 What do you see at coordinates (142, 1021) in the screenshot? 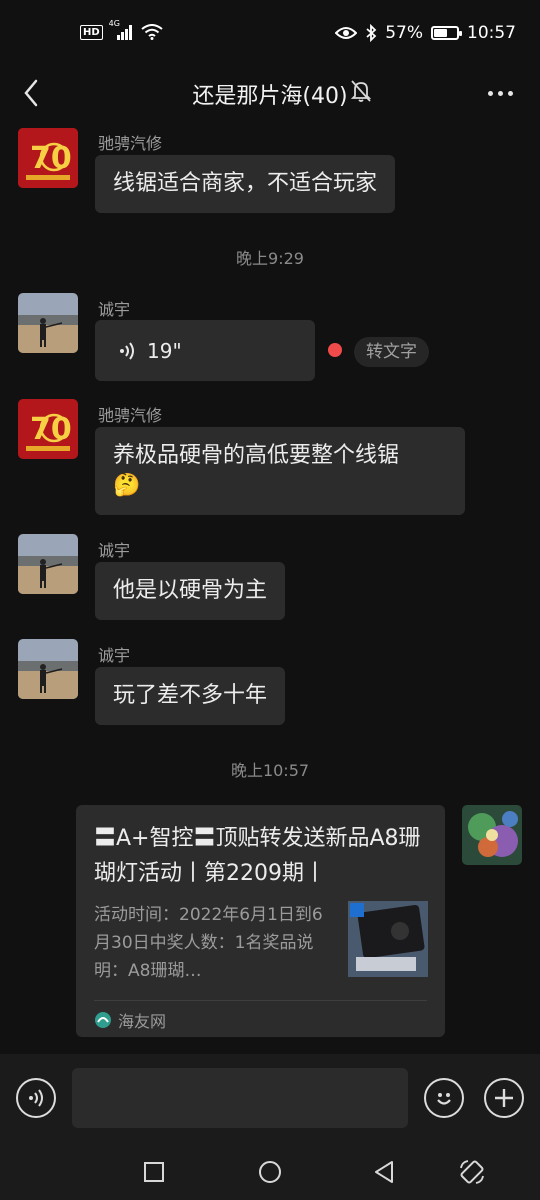
I see `link-card-source-name: 海友网` at bounding box center [142, 1021].